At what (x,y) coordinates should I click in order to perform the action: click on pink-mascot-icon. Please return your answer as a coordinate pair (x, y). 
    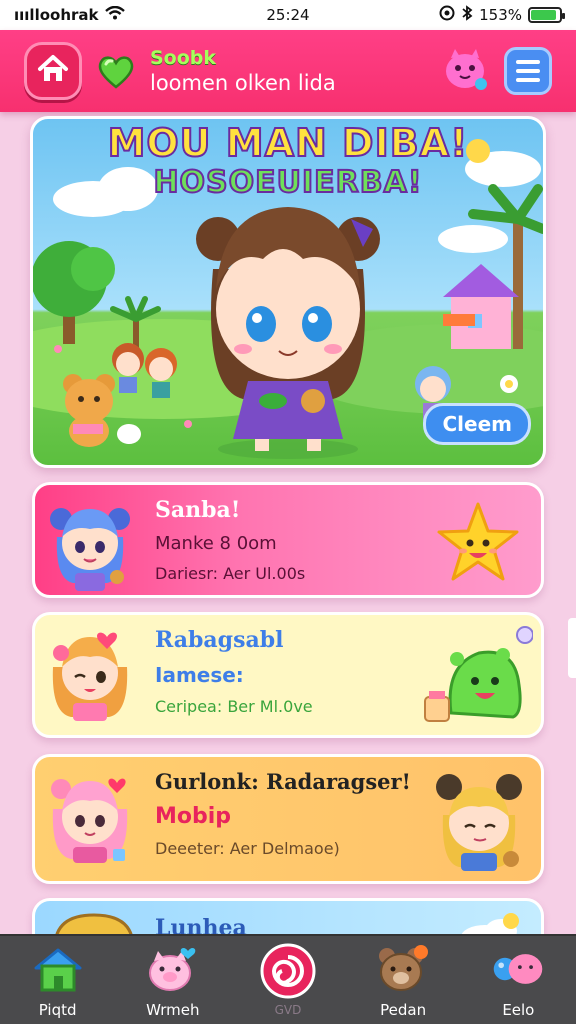
    Looking at the image, I should click on (466, 71).